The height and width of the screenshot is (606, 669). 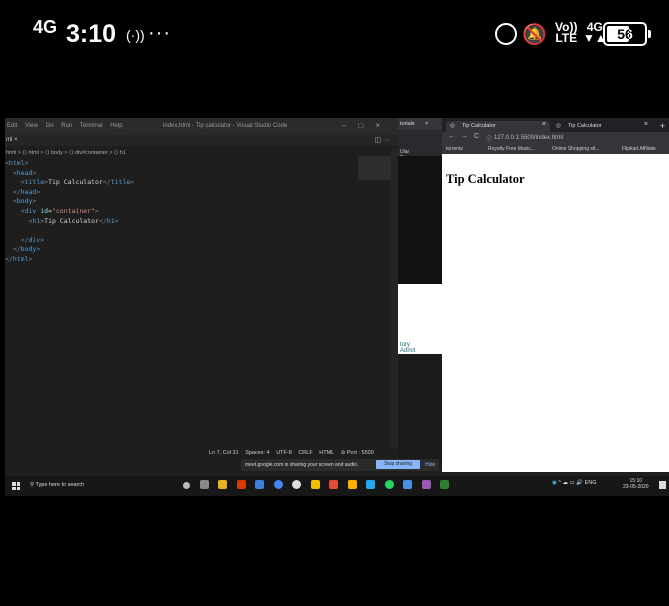 I want to click on code-line: <title>Tip Calculator</title>, so click(x=70, y=183).